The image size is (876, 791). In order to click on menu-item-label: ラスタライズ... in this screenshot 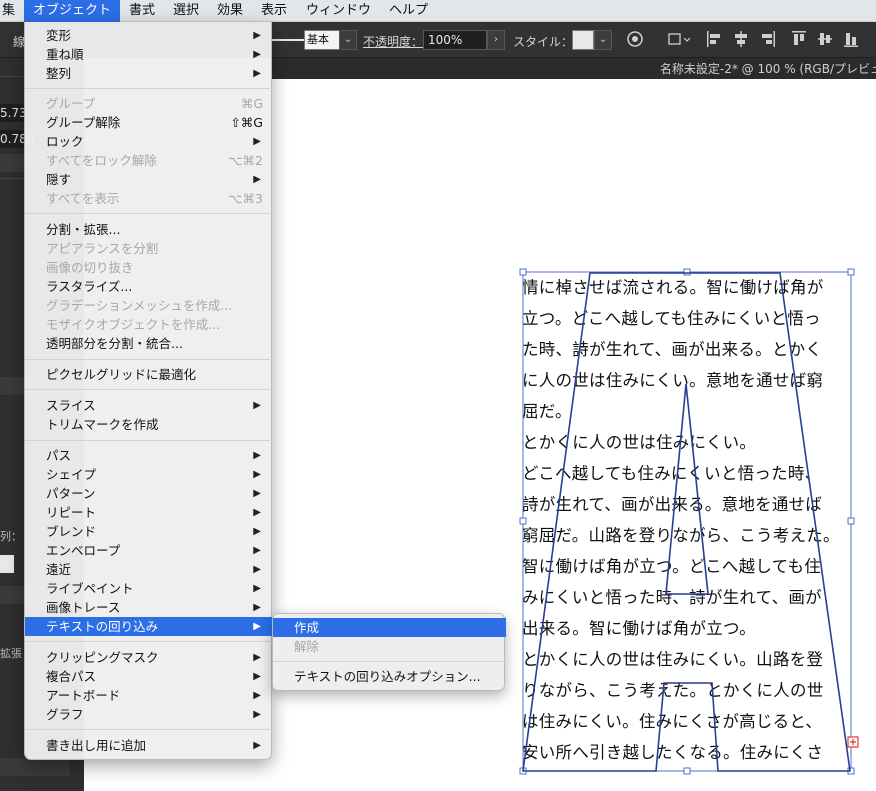, I will do `click(89, 286)`.